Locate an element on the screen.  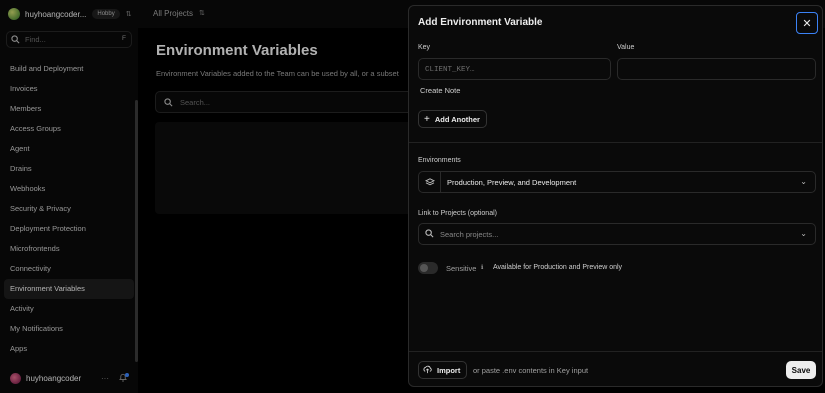
paste-hint: or paste .env contents in Key input is located at coordinates (531, 370).